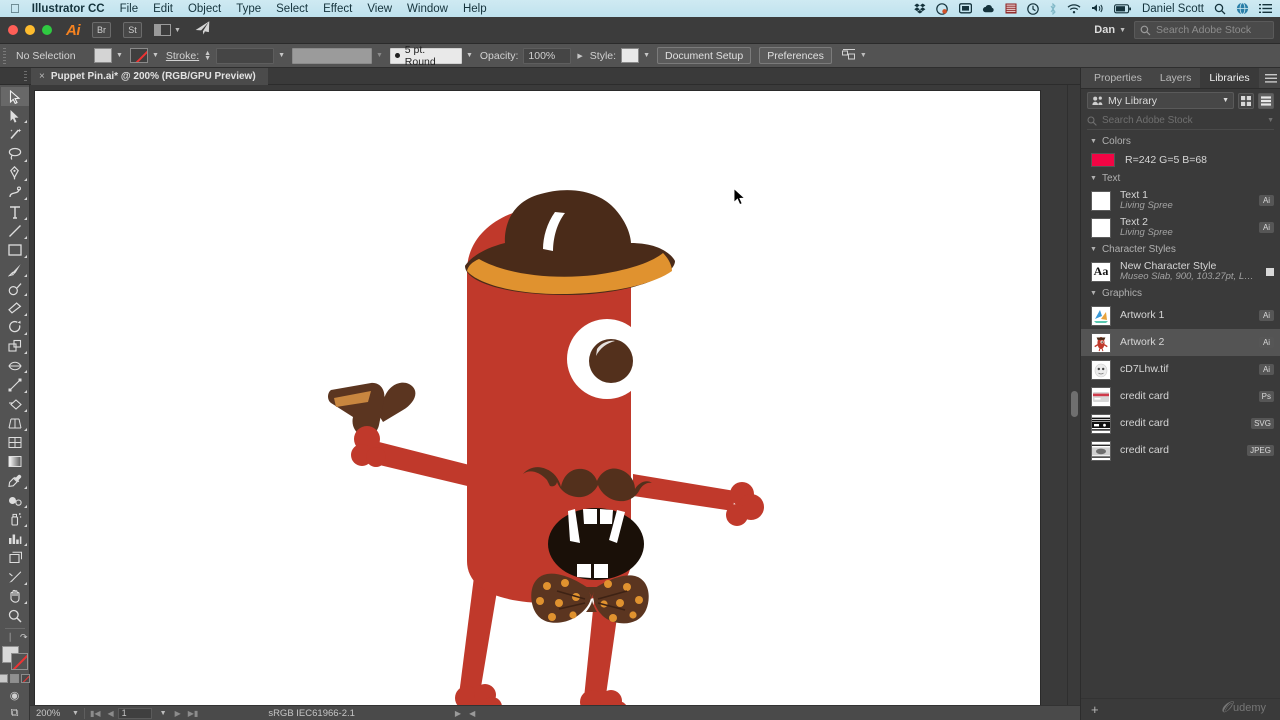 Image resolution: width=1280 pixels, height=720 pixels. What do you see at coordinates (1180, 178) in the screenshot?
I see `group-header-text: ▼ Text` at bounding box center [1180, 178].